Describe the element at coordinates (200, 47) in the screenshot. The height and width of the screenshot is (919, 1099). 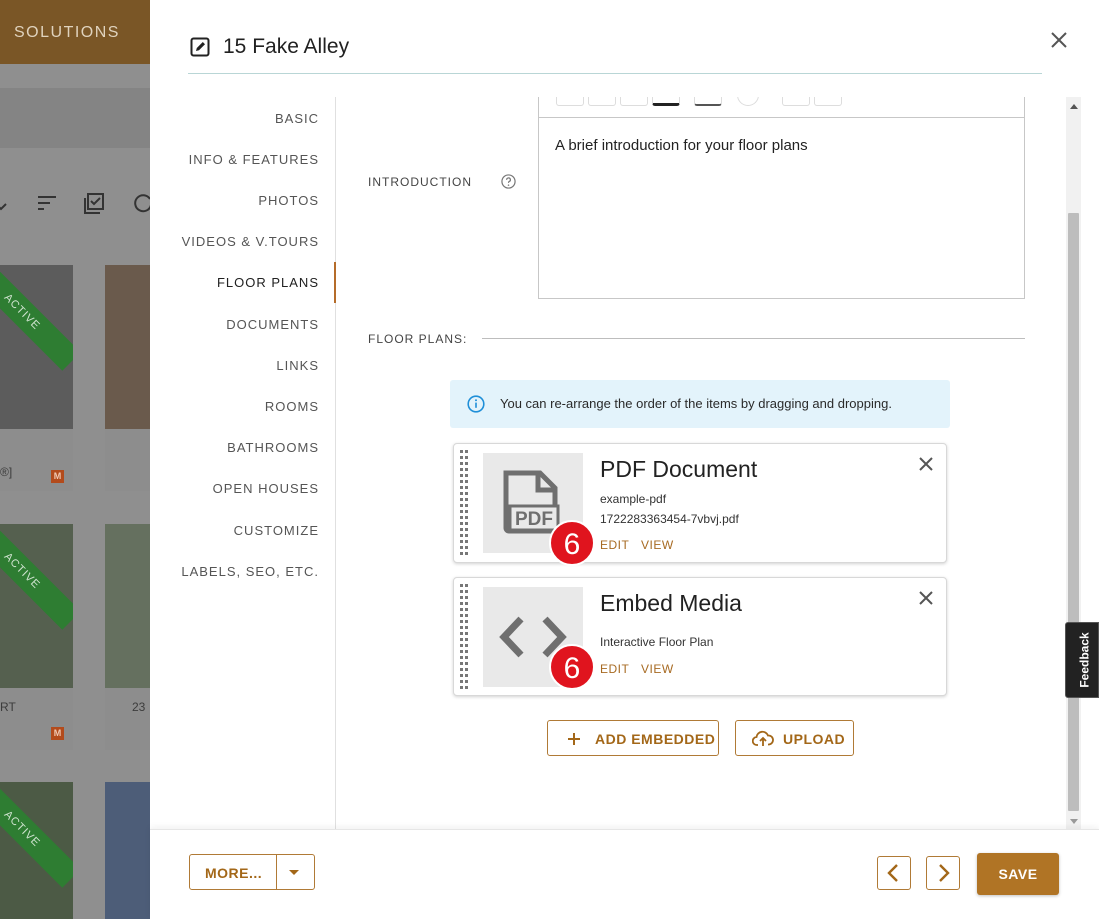
I see `edit-icon` at that location.